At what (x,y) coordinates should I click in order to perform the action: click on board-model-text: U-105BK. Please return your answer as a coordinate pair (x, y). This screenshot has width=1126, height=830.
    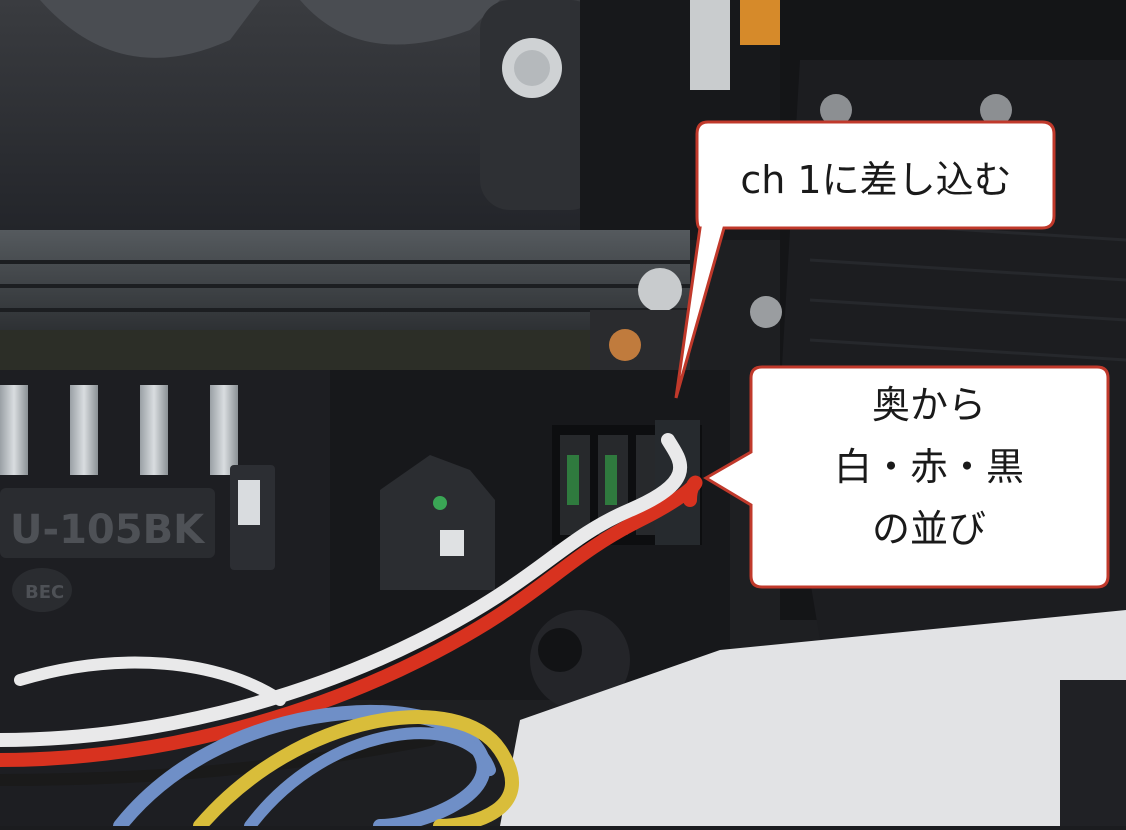
    Looking at the image, I should click on (108, 530).